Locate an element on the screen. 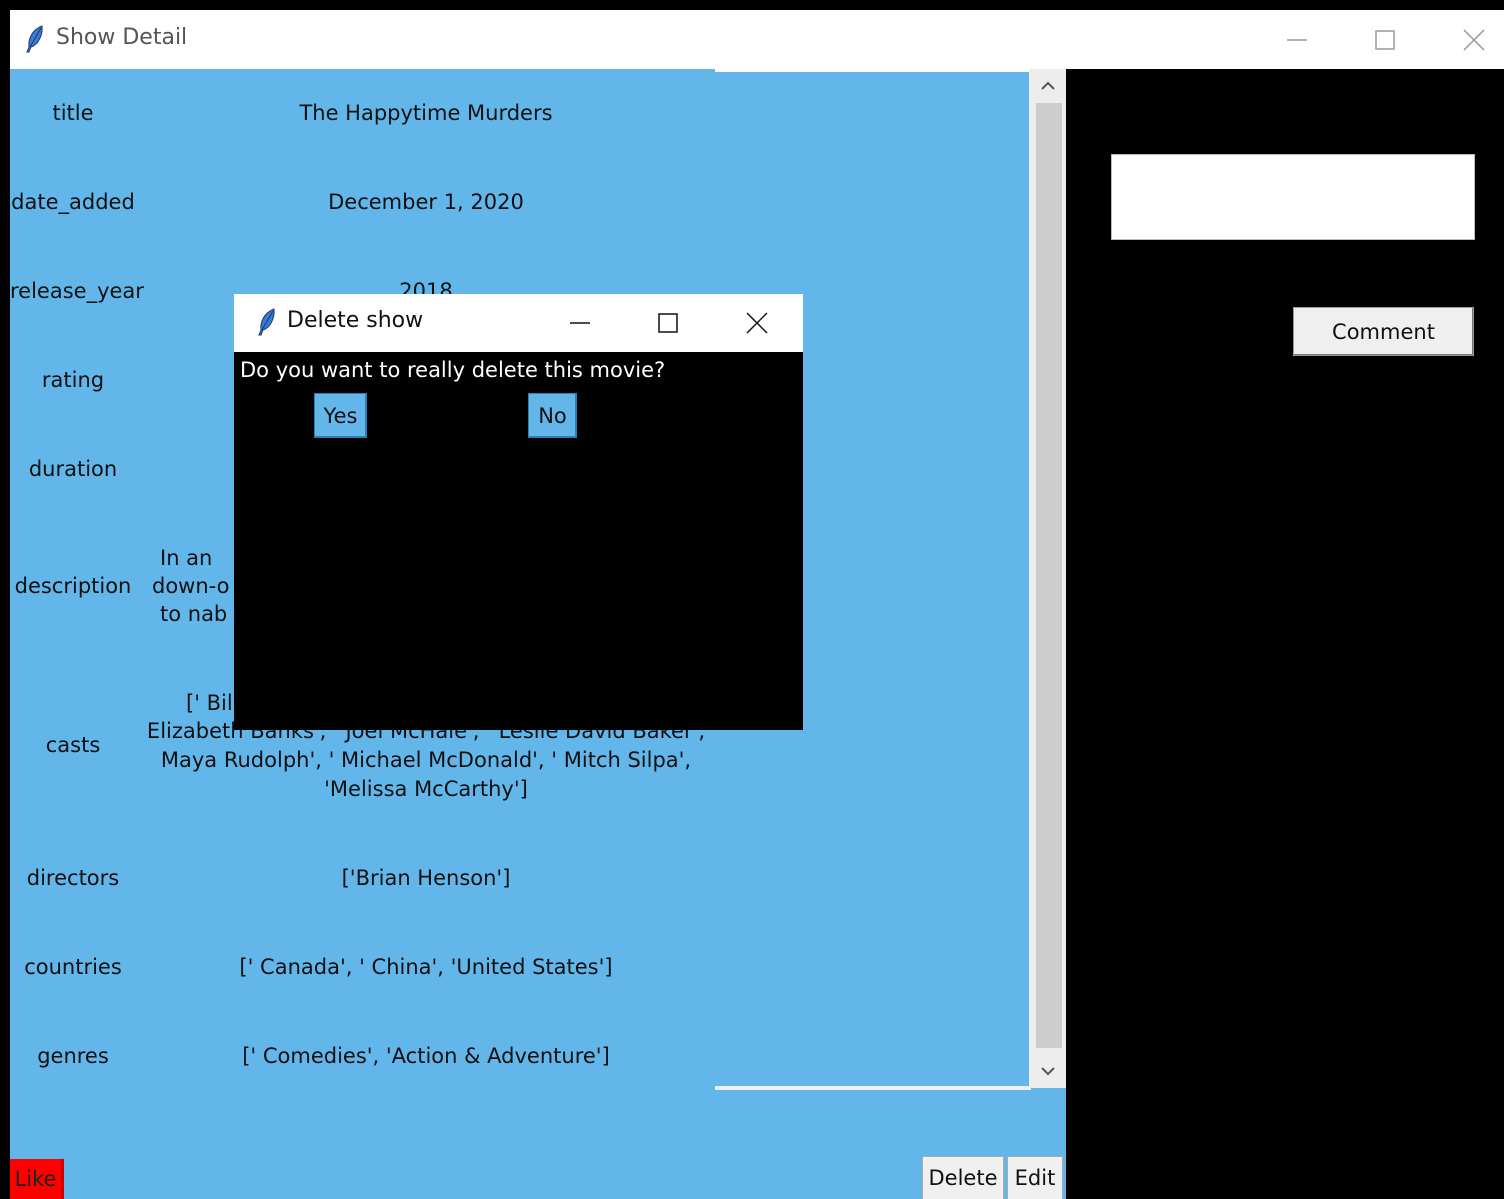  field-label-directors: directors is located at coordinates (73, 878).